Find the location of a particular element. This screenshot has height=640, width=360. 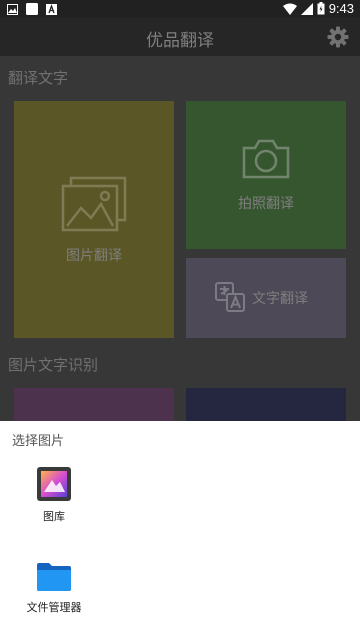

file-manager-label: 文件管理器 is located at coordinates (54, 607).